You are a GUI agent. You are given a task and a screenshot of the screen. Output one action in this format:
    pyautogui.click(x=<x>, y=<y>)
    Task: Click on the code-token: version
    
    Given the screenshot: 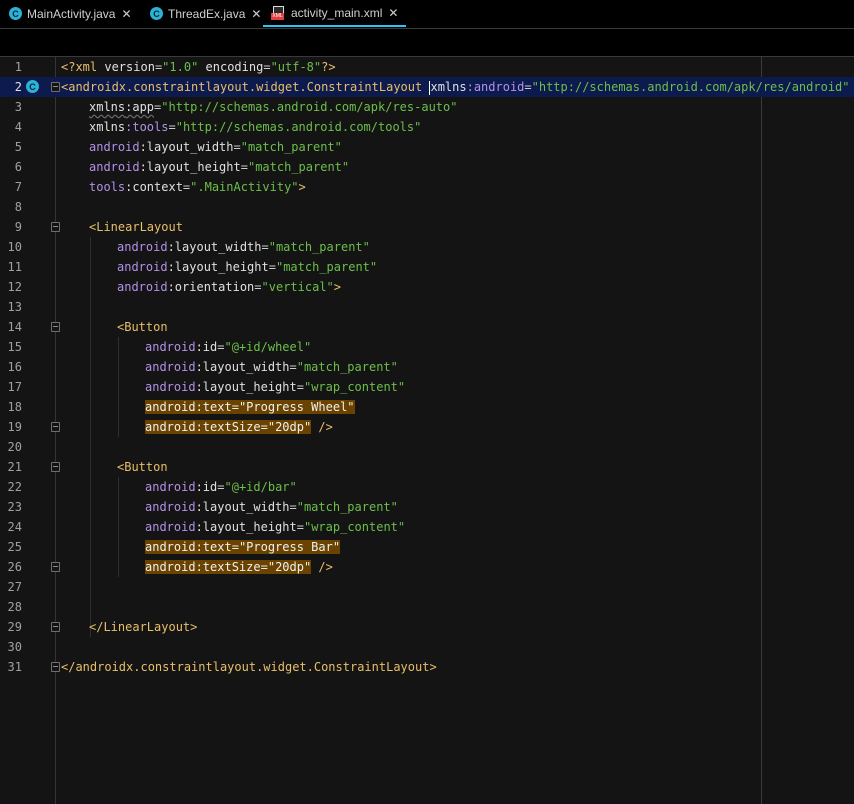 What is the action you would take?
    pyautogui.click(x=129, y=67)
    